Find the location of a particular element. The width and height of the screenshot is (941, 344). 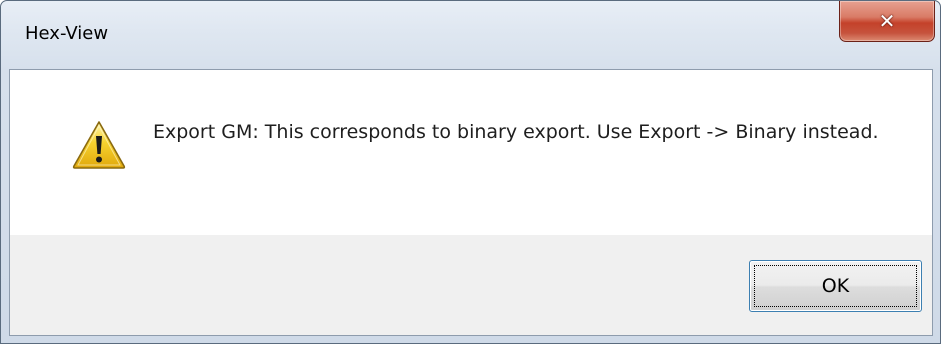

focus-rectangle: OK is located at coordinates (835, 286).